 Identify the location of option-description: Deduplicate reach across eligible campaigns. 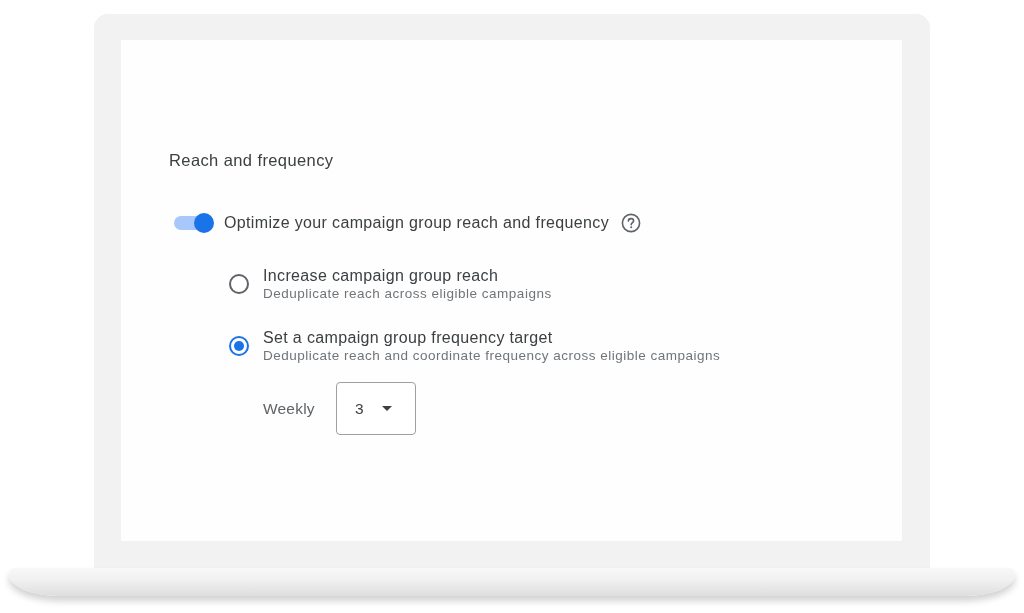
(407, 294).